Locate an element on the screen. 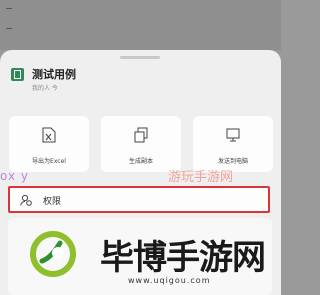 The width and height of the screenshot is (320, 295). make-copy-label: 生成副本 is located at coordinates (140, 161).